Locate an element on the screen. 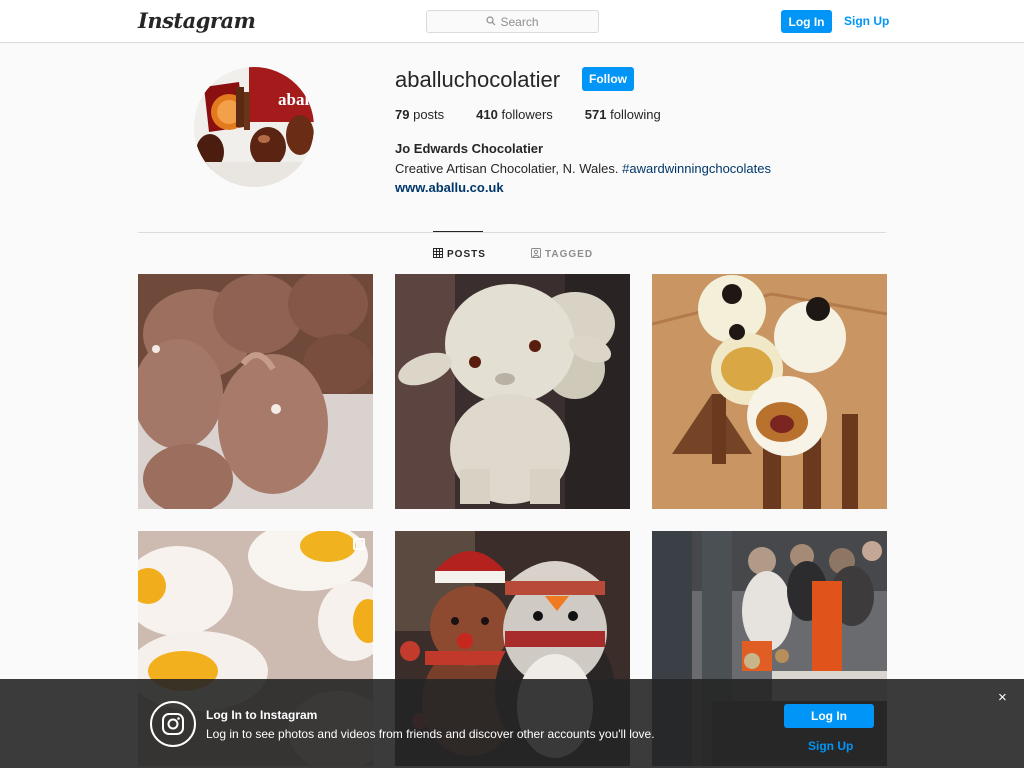  tab-posts-label: POSTS is located at coordinates (466, 254).